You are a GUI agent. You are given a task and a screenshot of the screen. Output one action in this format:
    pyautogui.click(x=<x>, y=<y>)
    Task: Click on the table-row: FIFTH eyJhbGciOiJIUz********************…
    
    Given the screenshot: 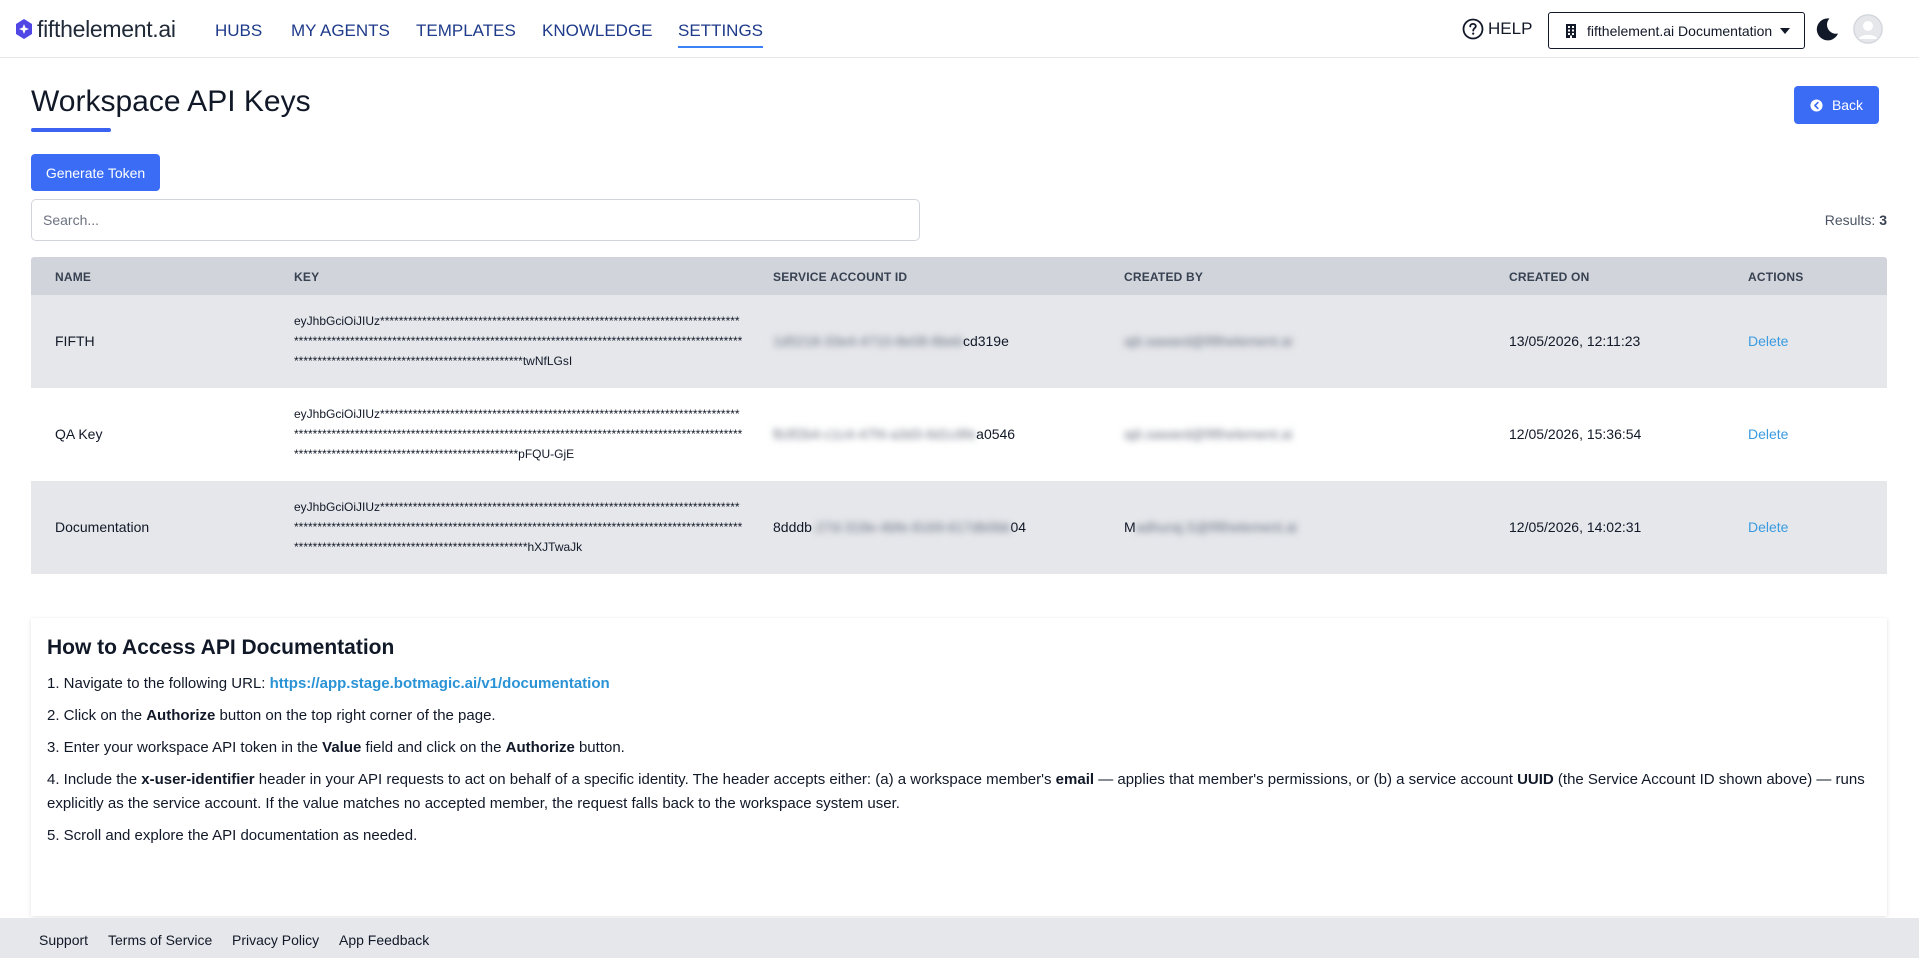 What is the action you would take?
    pyautogui.click(x=959, y=341)
    